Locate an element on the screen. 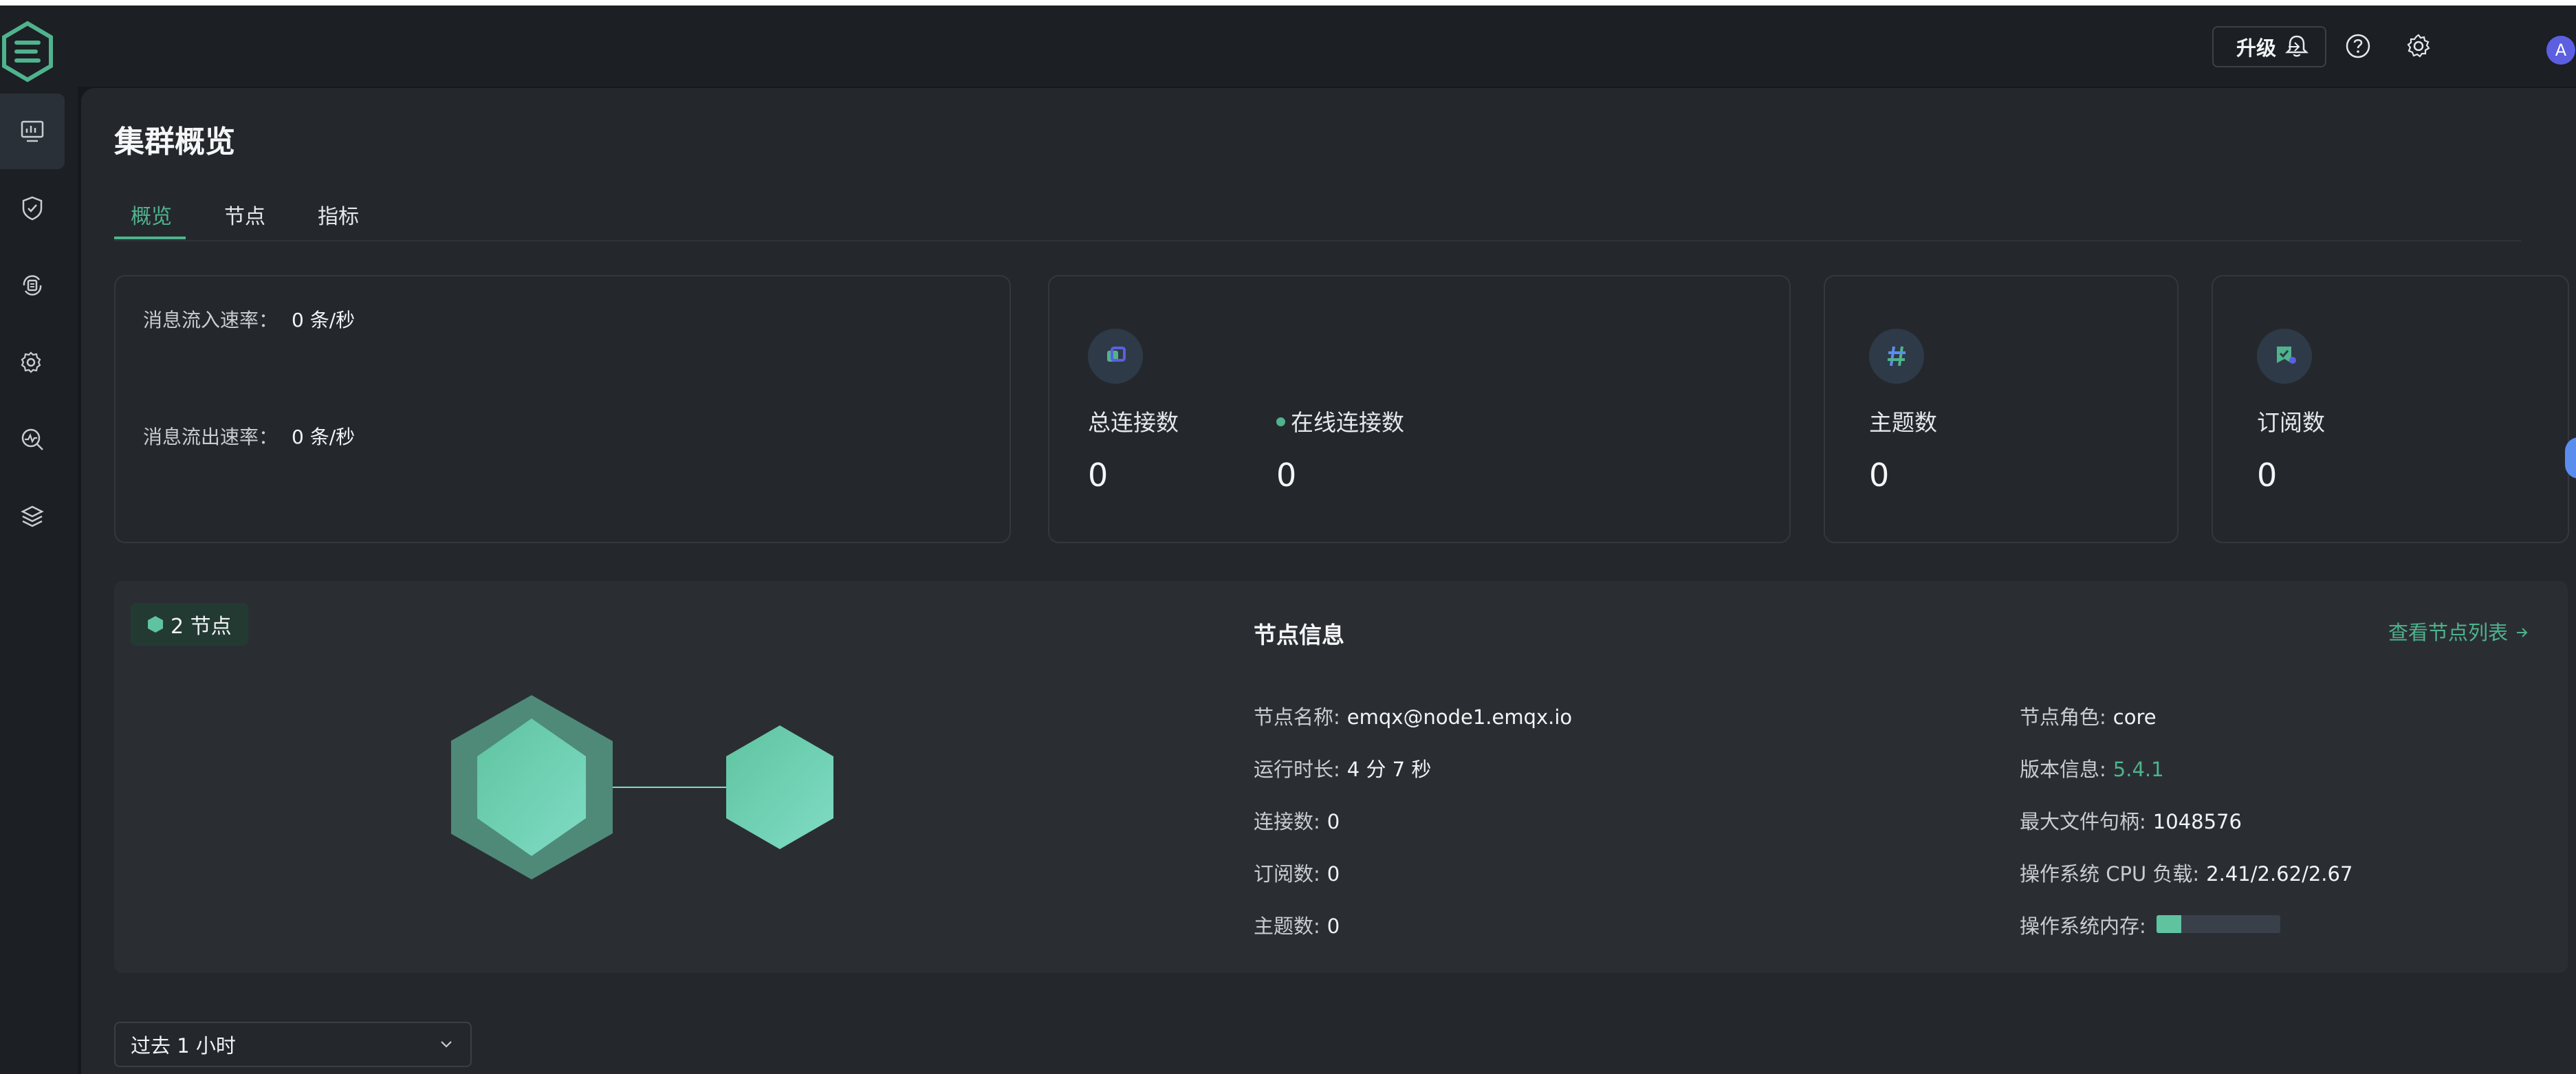  out-rate-label: 消息流出速率： is located at coordinates (211, 437).